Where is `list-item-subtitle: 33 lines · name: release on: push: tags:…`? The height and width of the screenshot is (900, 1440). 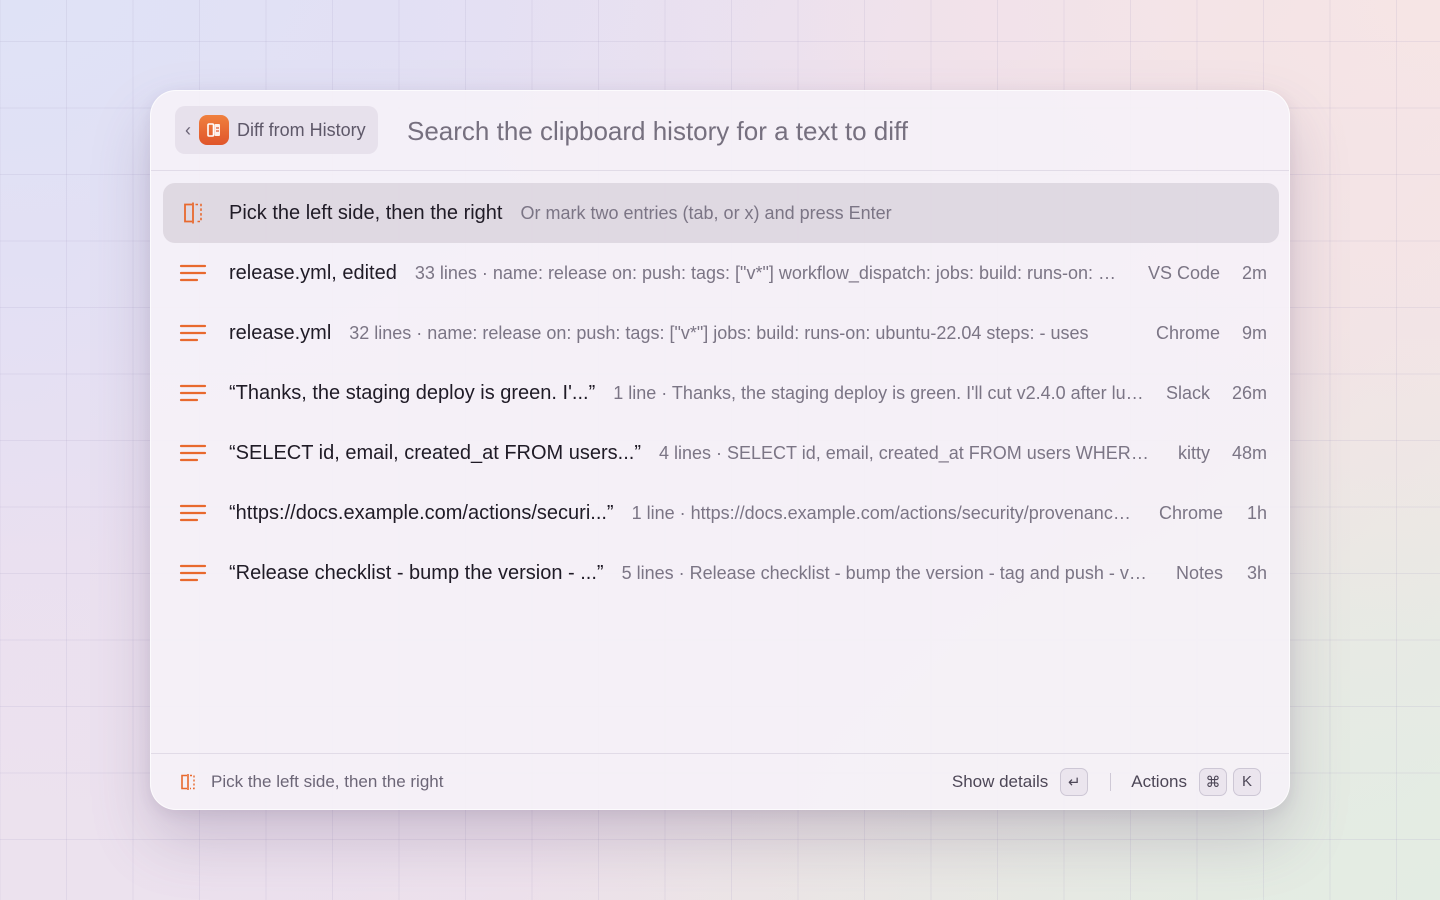
list-item-subtitle: 33 lines · name: release on: push: tags:… is located at coordinates (770, 272).